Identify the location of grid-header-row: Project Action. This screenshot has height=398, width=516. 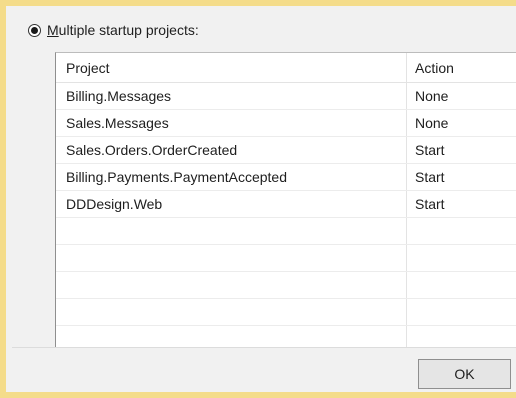
(286, 68).